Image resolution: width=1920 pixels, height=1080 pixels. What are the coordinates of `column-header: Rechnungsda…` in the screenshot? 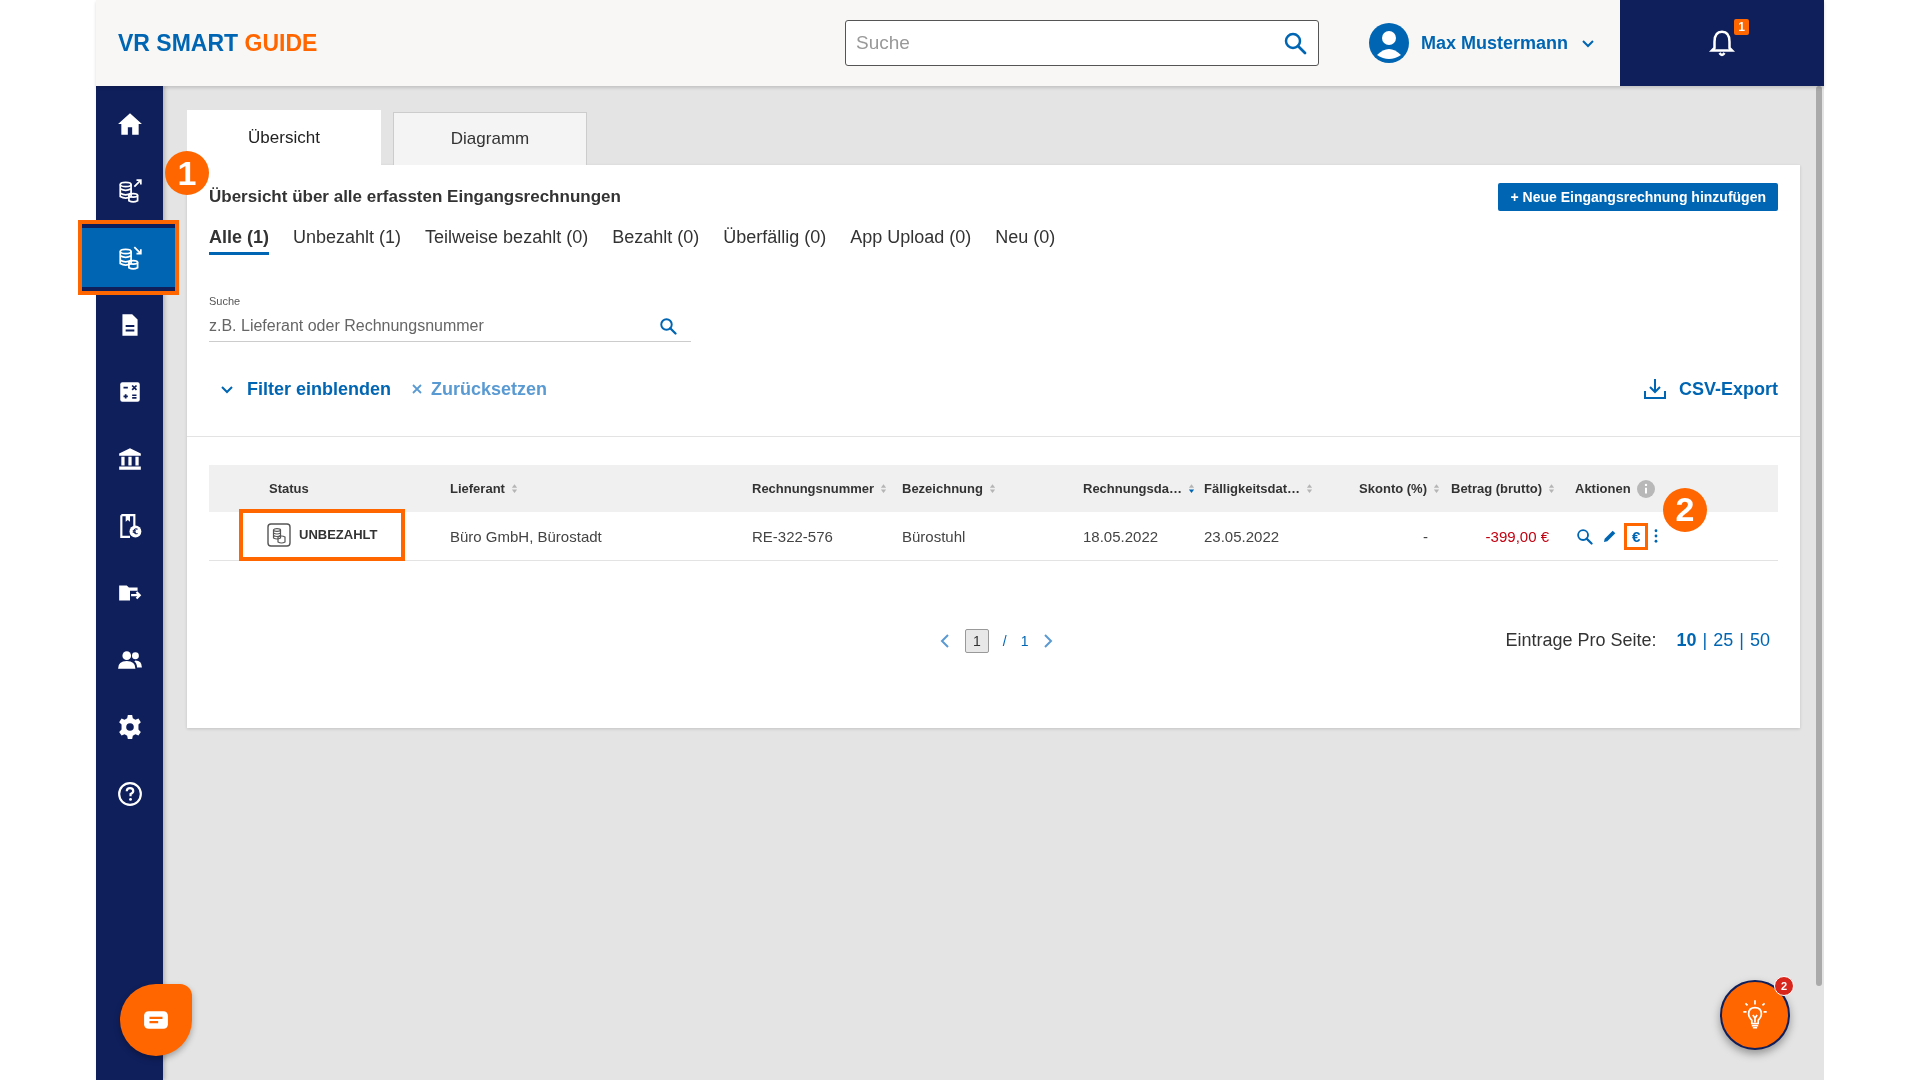 It's located at (1132, 488).